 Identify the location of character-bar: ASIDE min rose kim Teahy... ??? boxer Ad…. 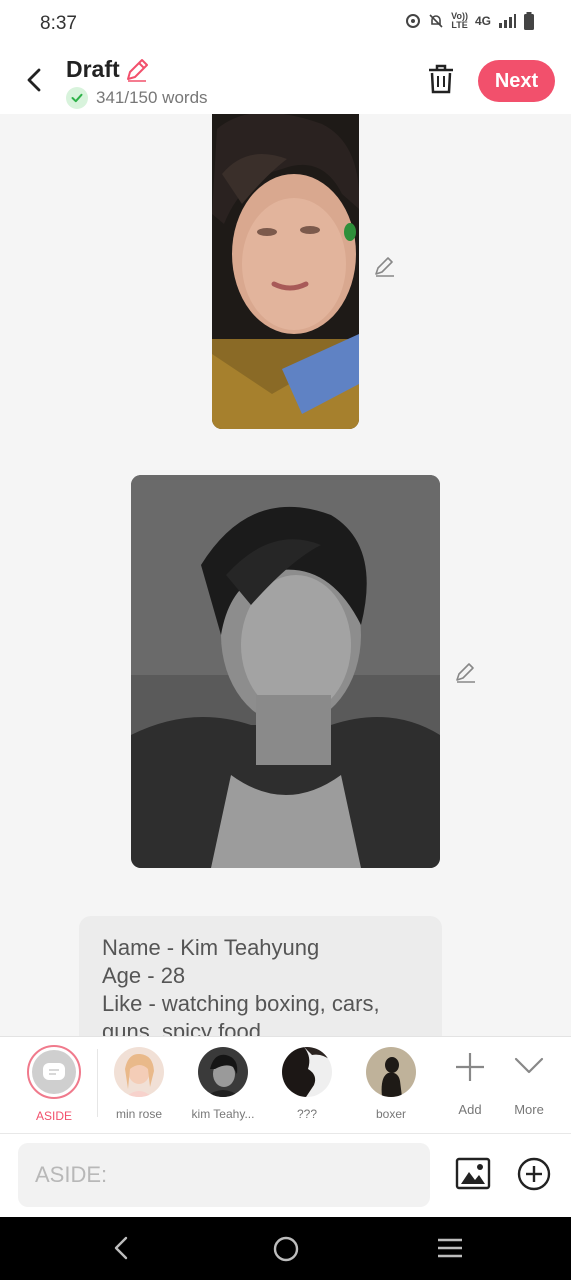
(285, 1084).